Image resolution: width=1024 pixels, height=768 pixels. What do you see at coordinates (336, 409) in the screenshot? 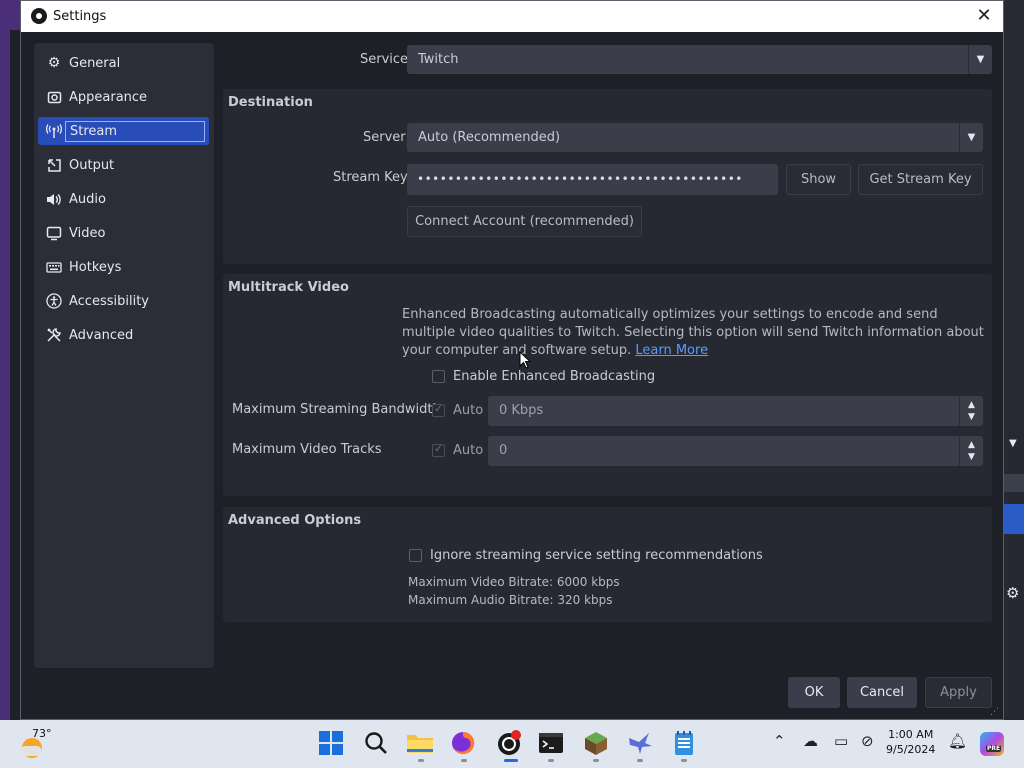
I see `bandwidth-label: Maximum Streaming Bandwidth` at bounding box center [336, 409].